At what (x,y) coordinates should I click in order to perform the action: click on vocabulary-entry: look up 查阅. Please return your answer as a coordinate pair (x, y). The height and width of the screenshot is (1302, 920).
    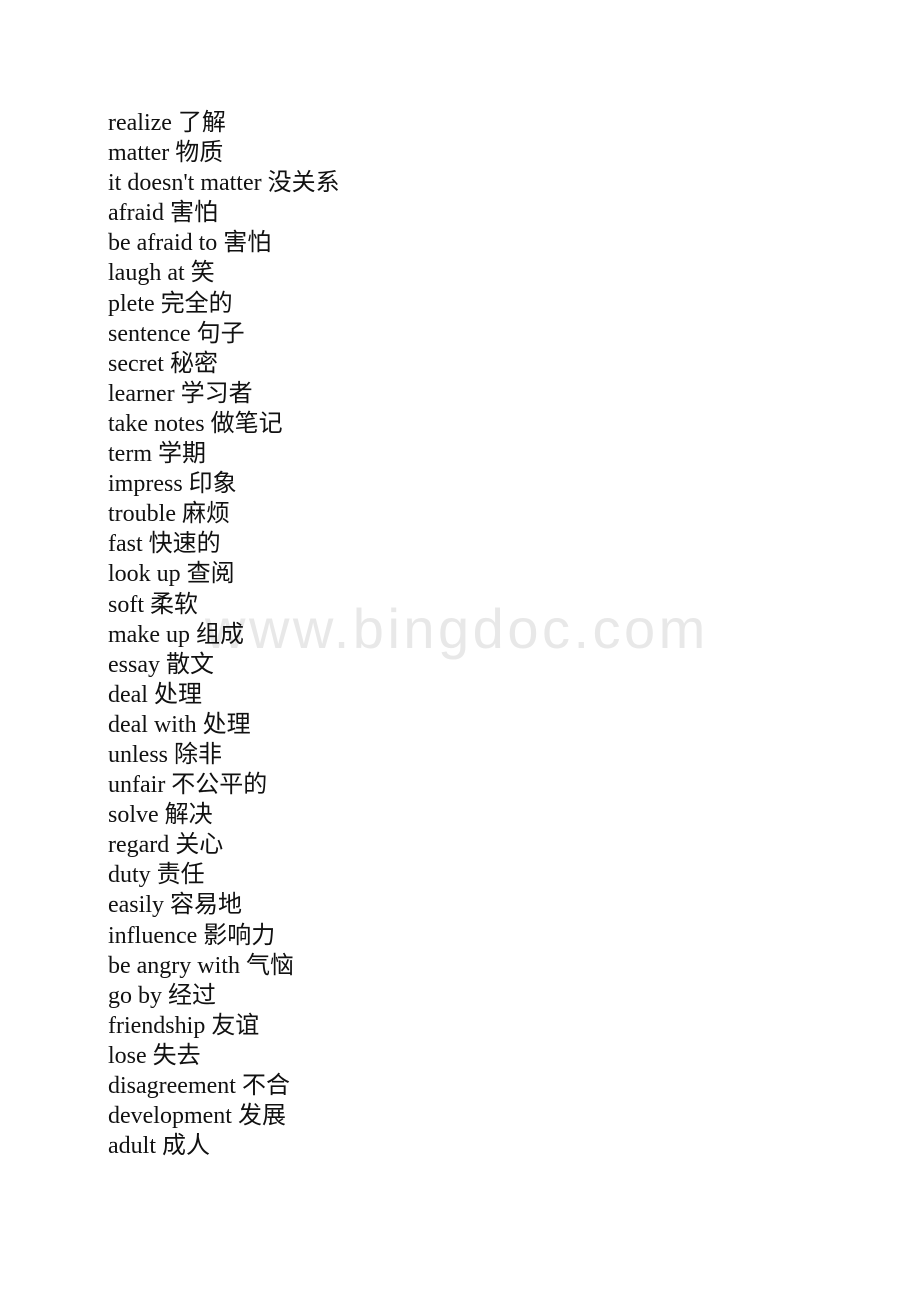
    Looking at the image, I should click on (171, 574).